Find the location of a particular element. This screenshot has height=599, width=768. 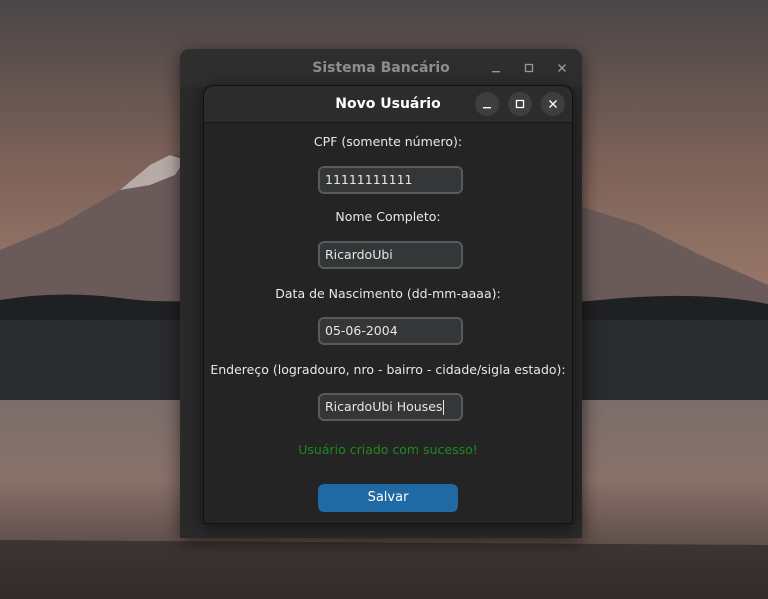

birth-date-input: 05-06-2004 is located at coordinates (390, 331).